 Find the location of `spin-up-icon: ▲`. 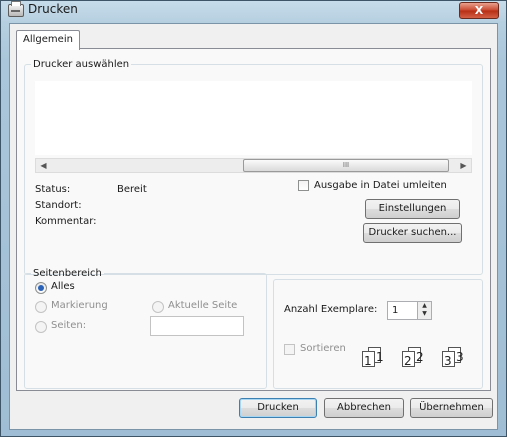

spin-up-icon: ▲ is located at coordinates (424, 306).